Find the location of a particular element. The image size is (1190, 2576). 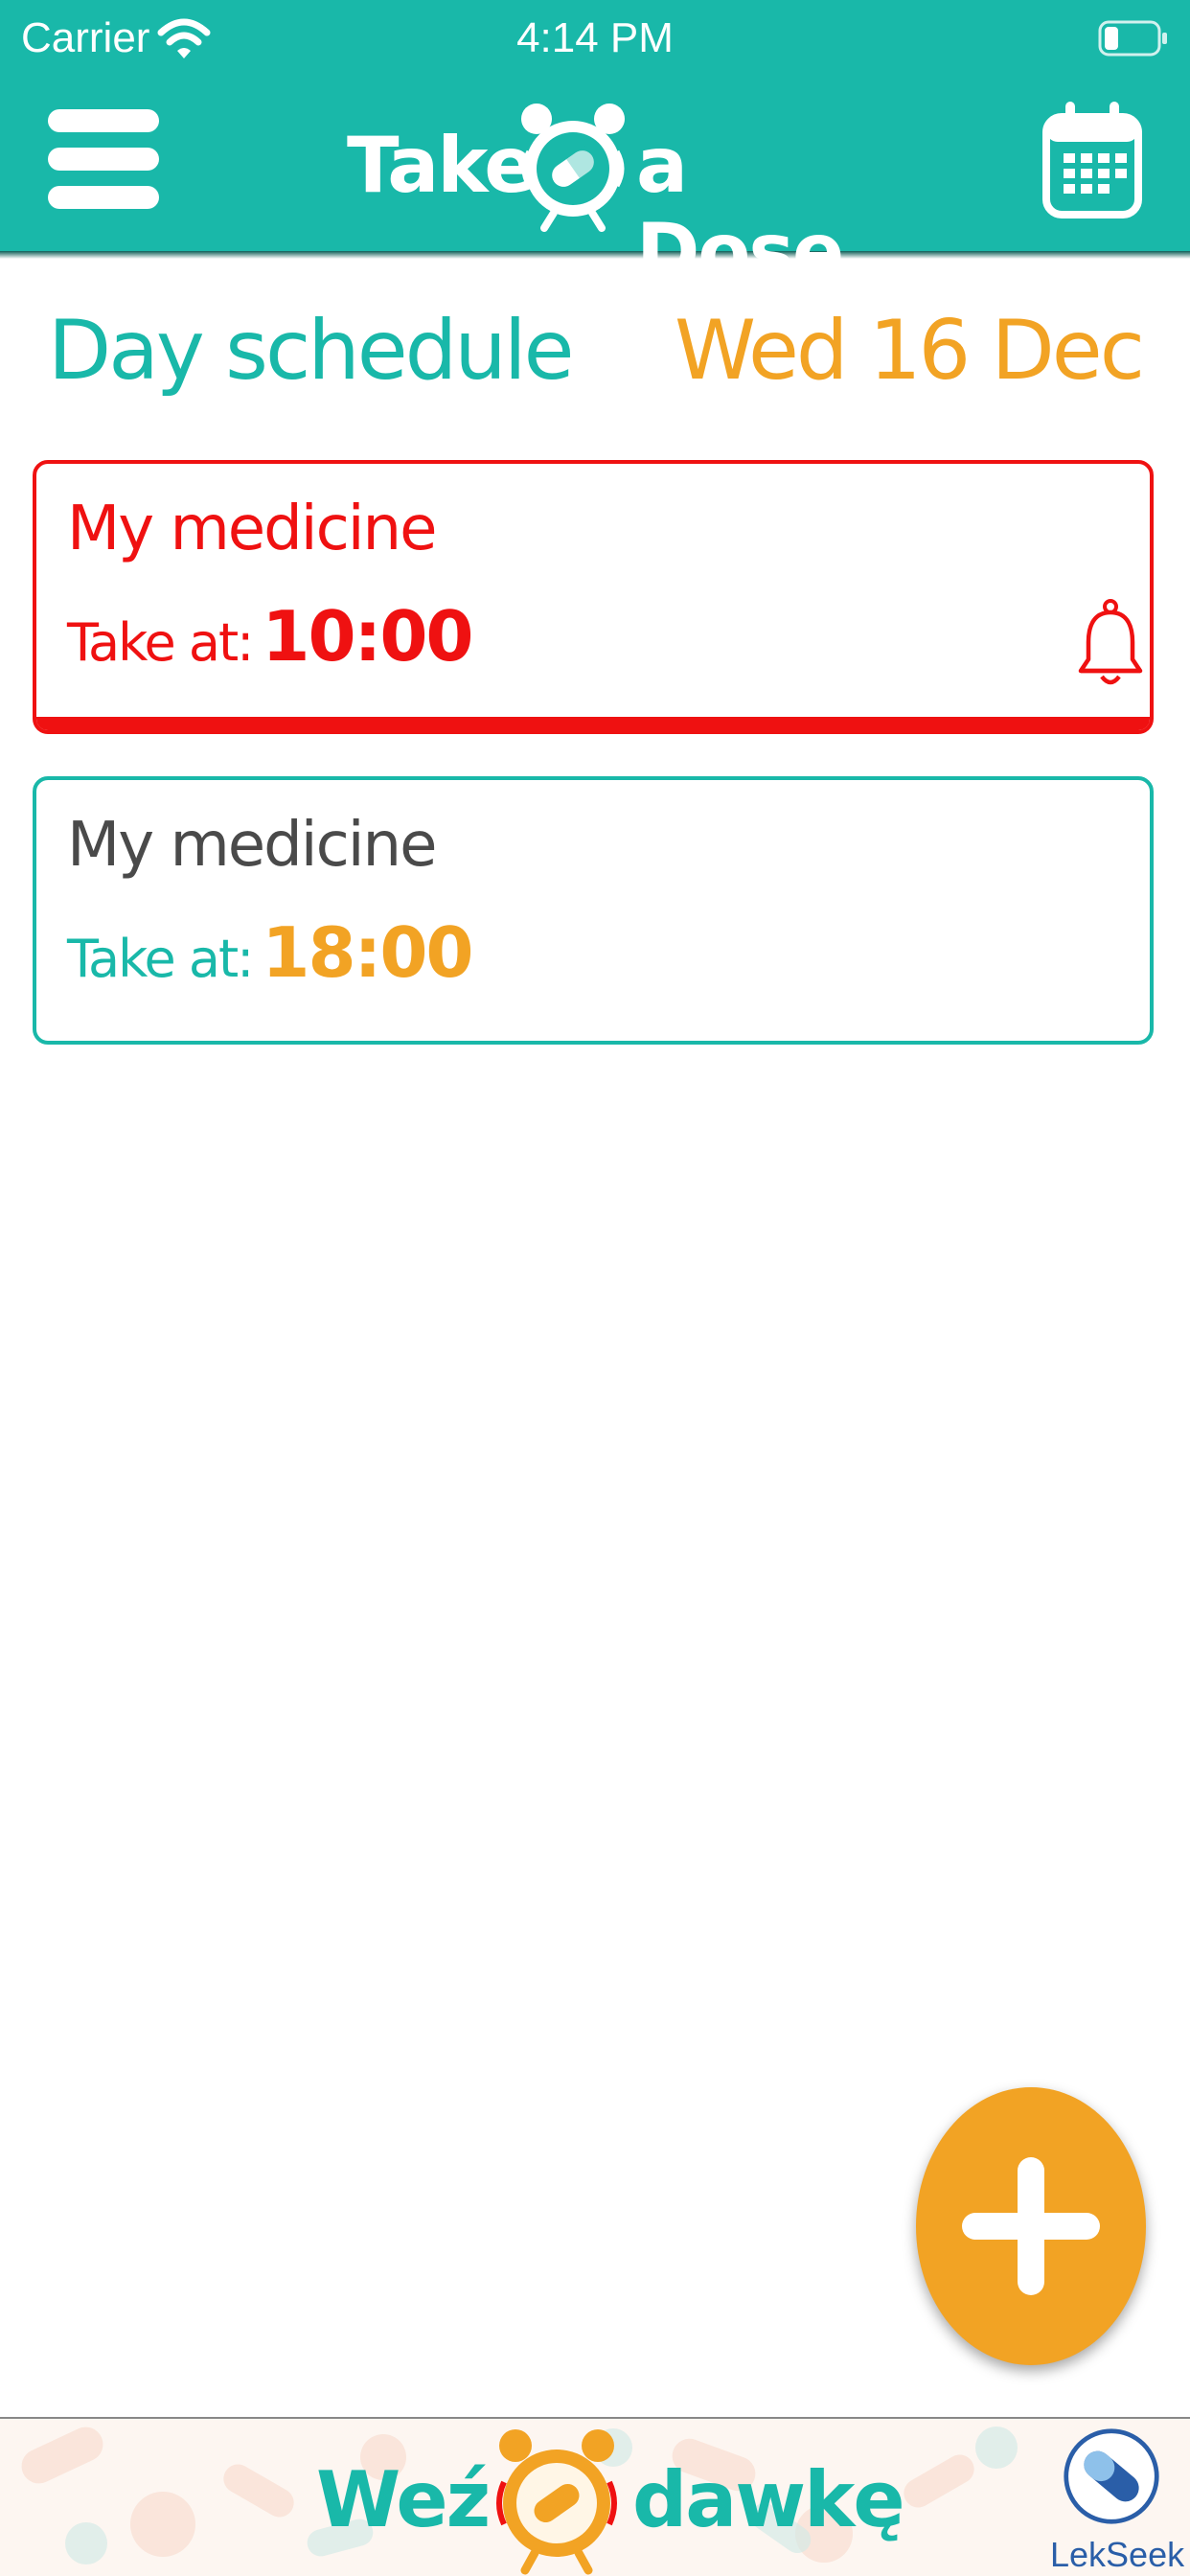

dose-time: 10:00 is located at coordinates (367, 636).